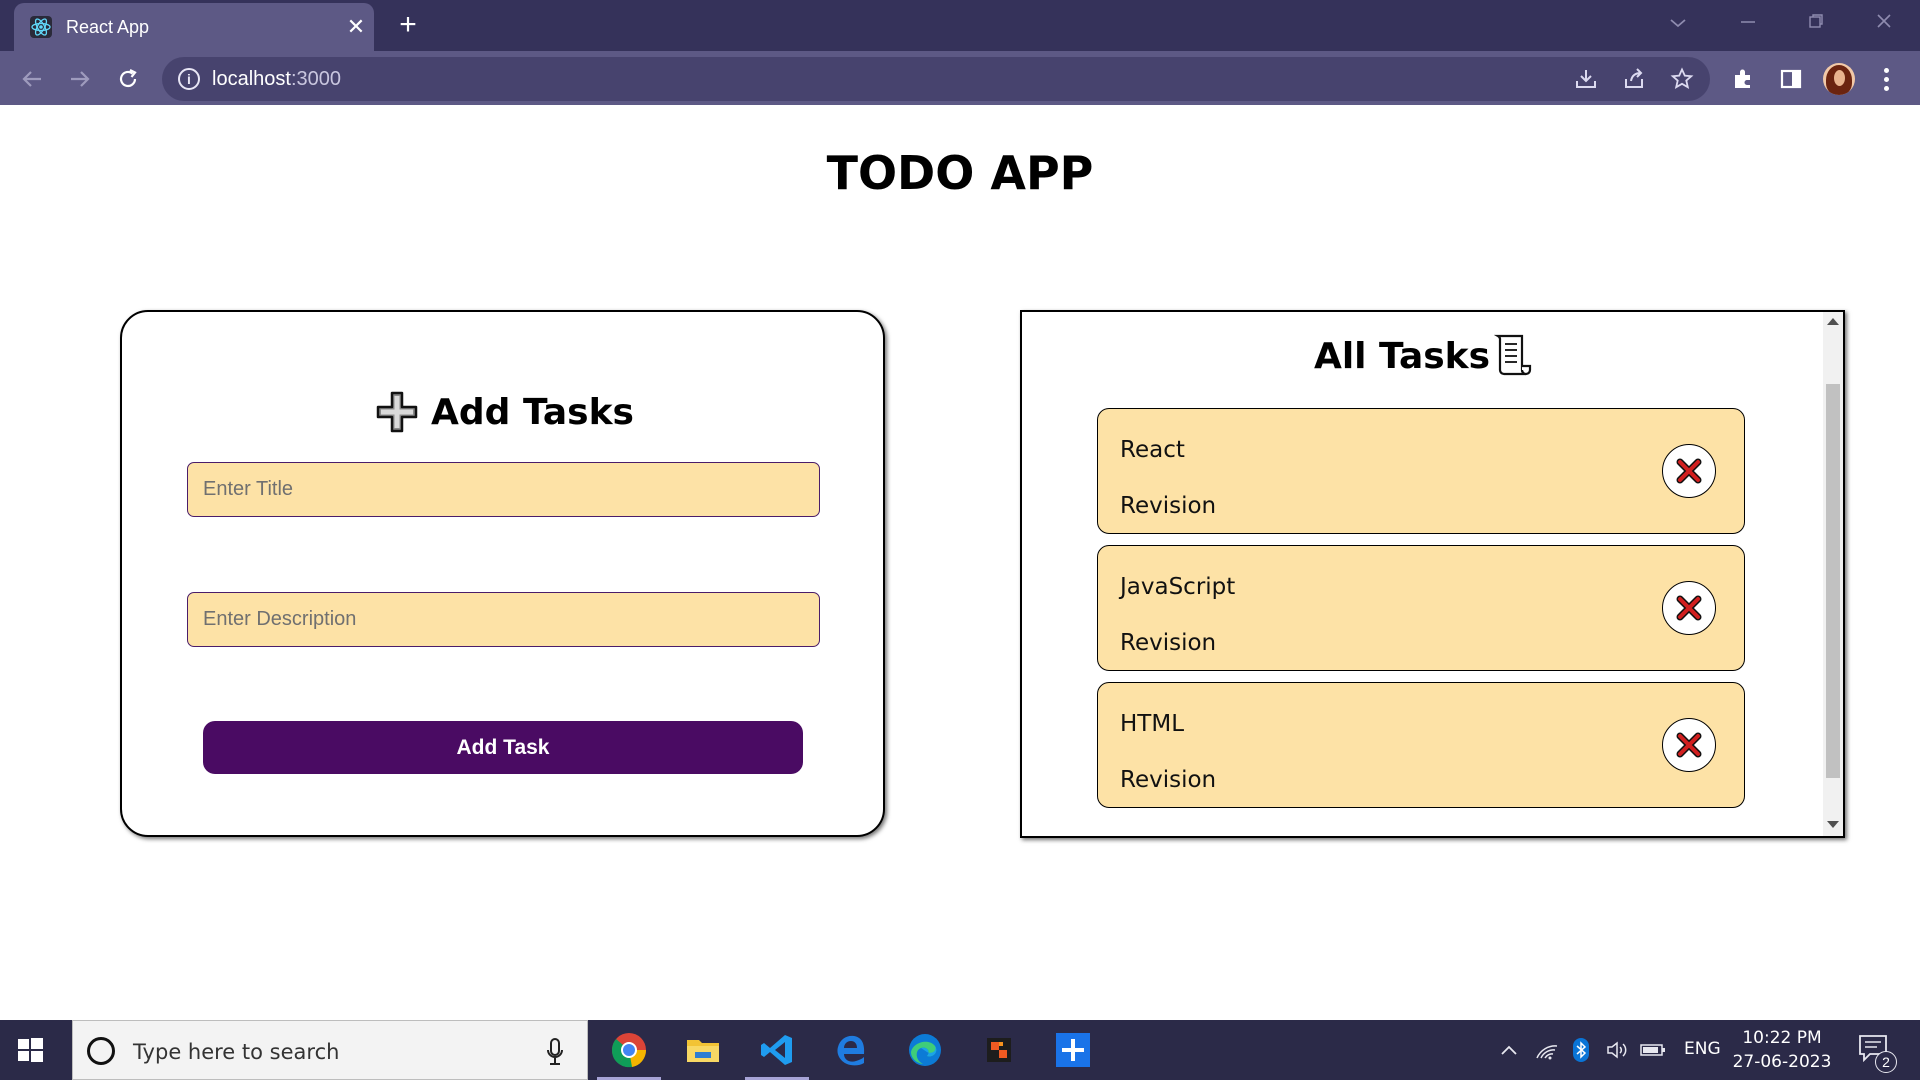  I want to click on tab-title: React App, so click(108, 26).